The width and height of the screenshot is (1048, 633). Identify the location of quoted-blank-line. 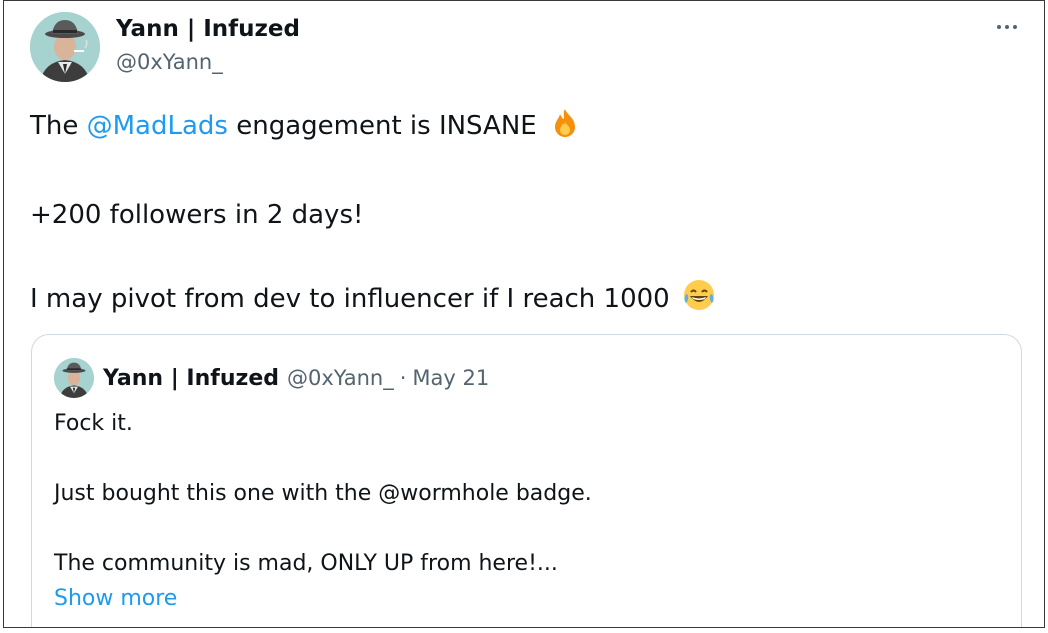
(323, 458).